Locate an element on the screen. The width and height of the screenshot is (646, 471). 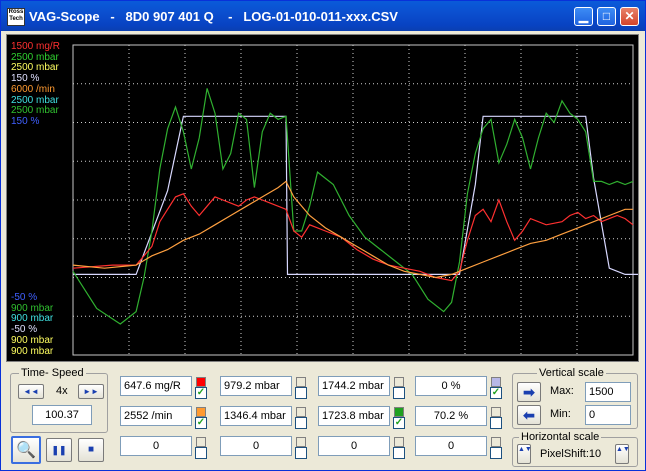
stop-icon: ■ is located at coordinates (91, 449).